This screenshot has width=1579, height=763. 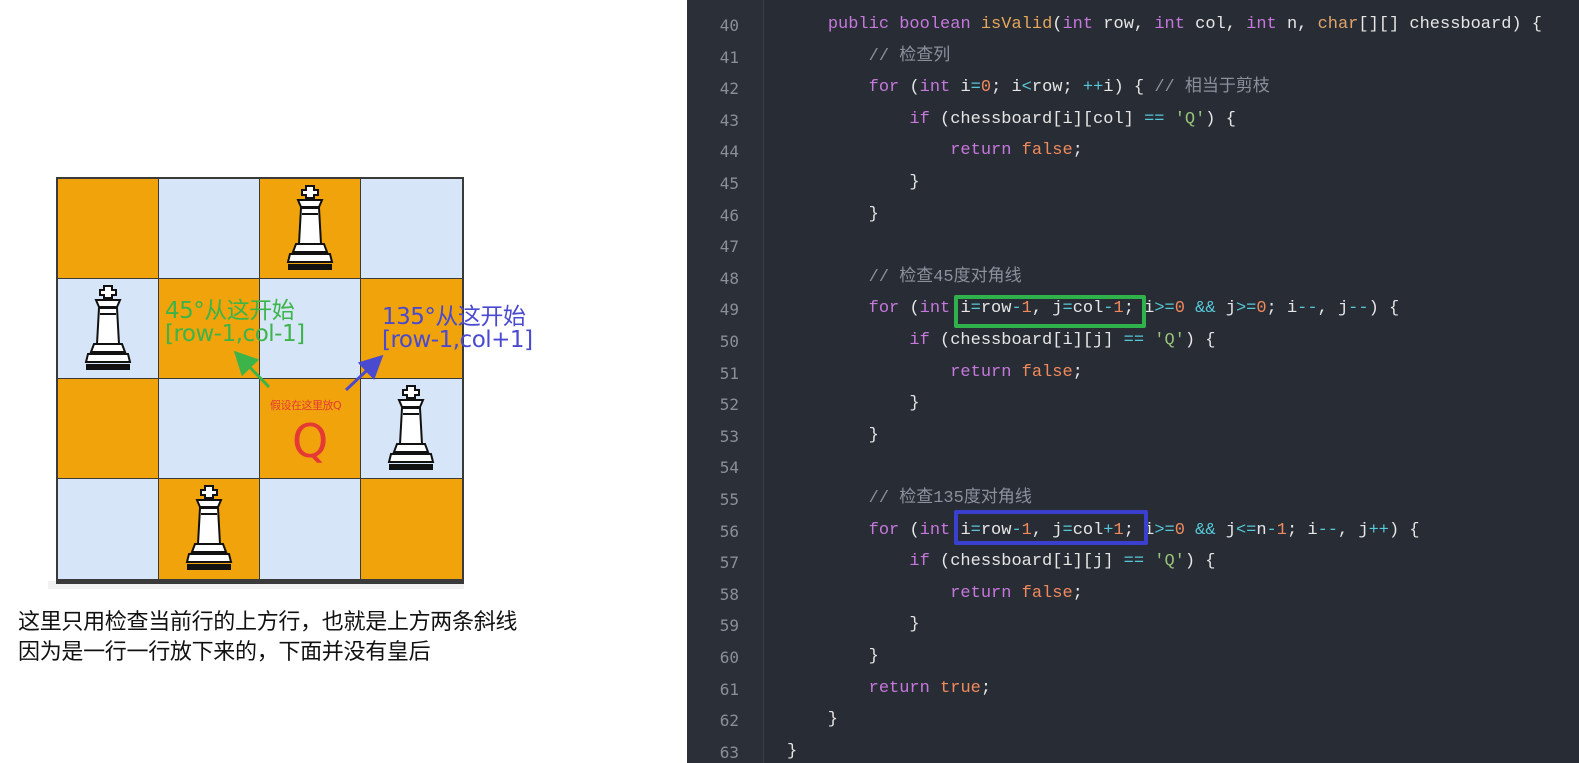 I want to click on line-number: 61, so click(x=729, y=689).